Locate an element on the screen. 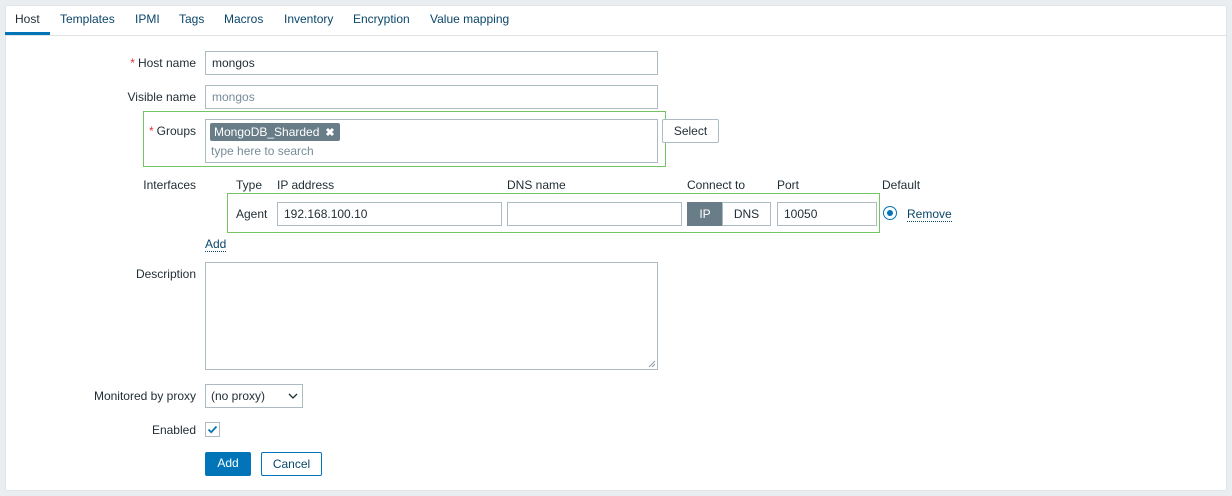  interface-port-input: 10050 is located at coordinates (827, 214).